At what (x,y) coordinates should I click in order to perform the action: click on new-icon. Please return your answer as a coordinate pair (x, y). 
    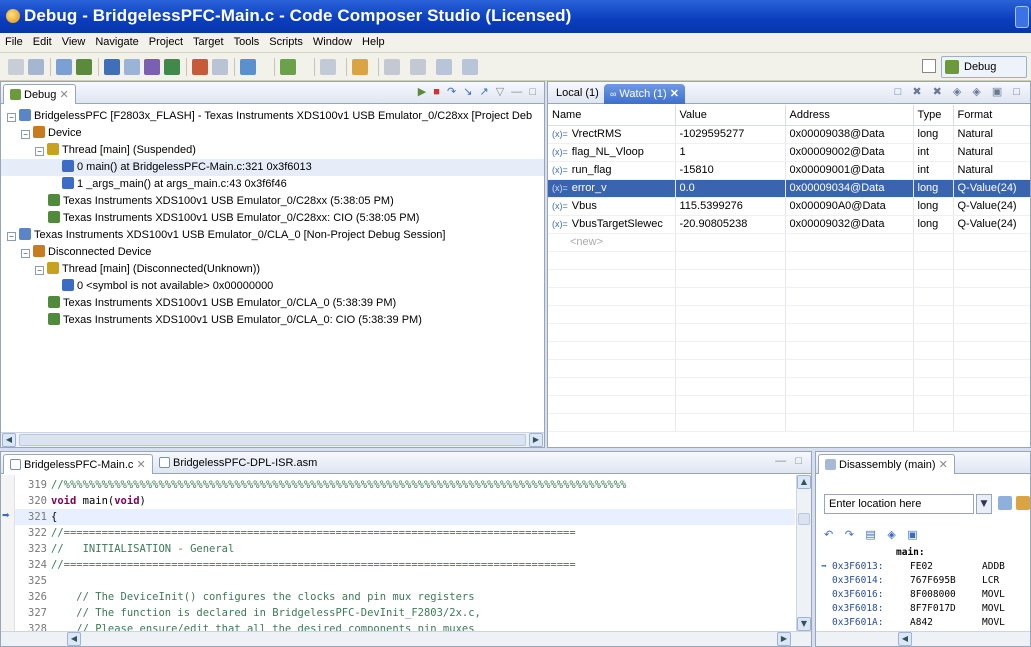
    Looking at the image, I should click on (16, 67).